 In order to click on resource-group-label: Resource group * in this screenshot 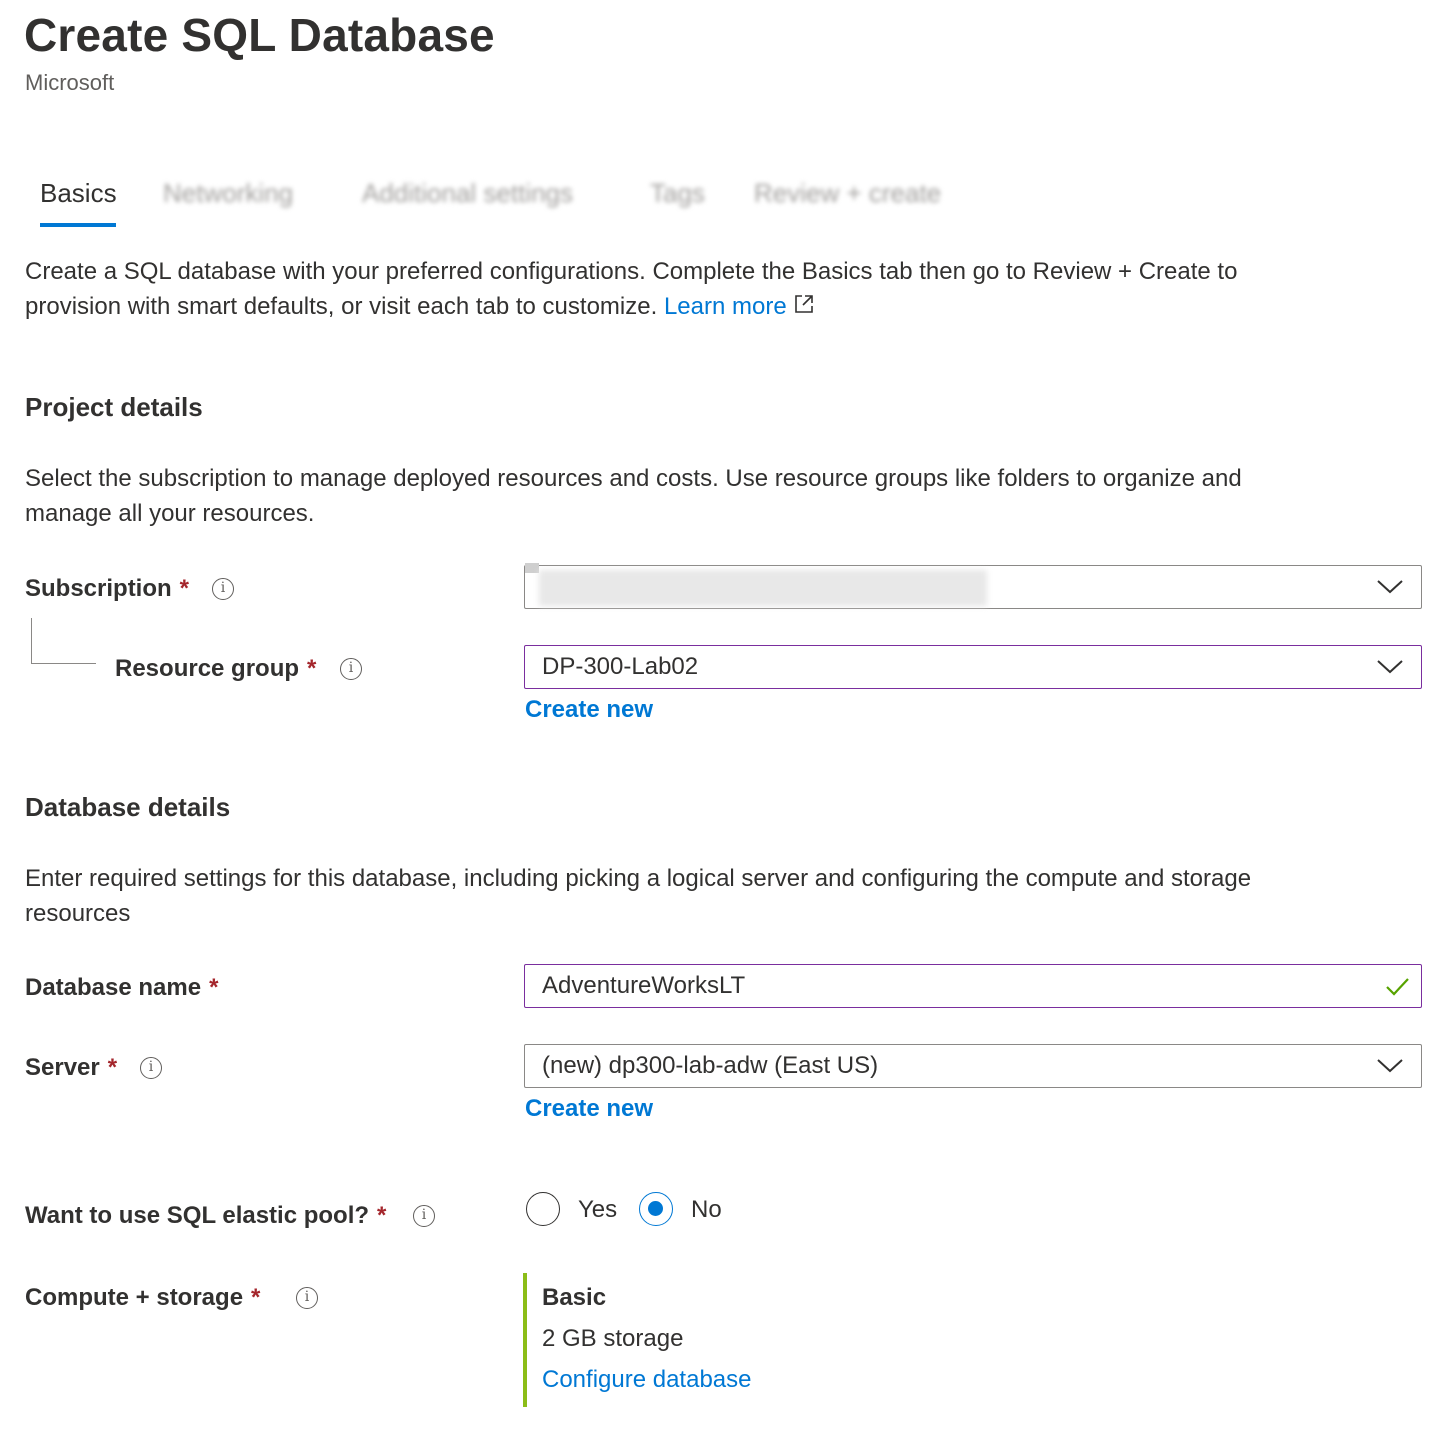, I will do `click(215, 669)`.